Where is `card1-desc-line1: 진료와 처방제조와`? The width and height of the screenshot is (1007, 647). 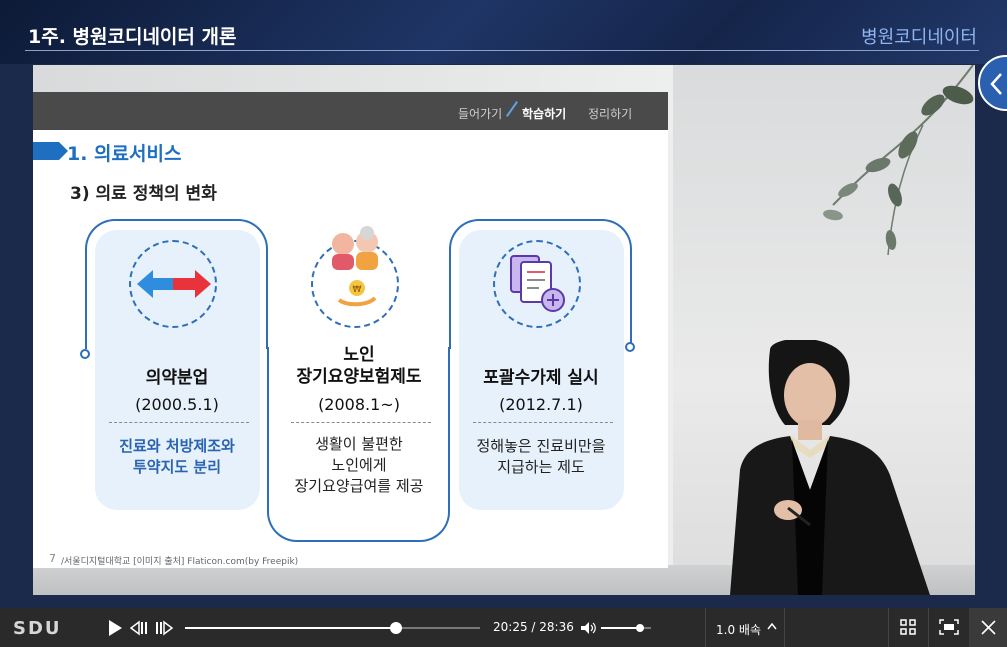 card1-desc-line1: 진료와 처방제조와 is located at coordinates (177, 446).